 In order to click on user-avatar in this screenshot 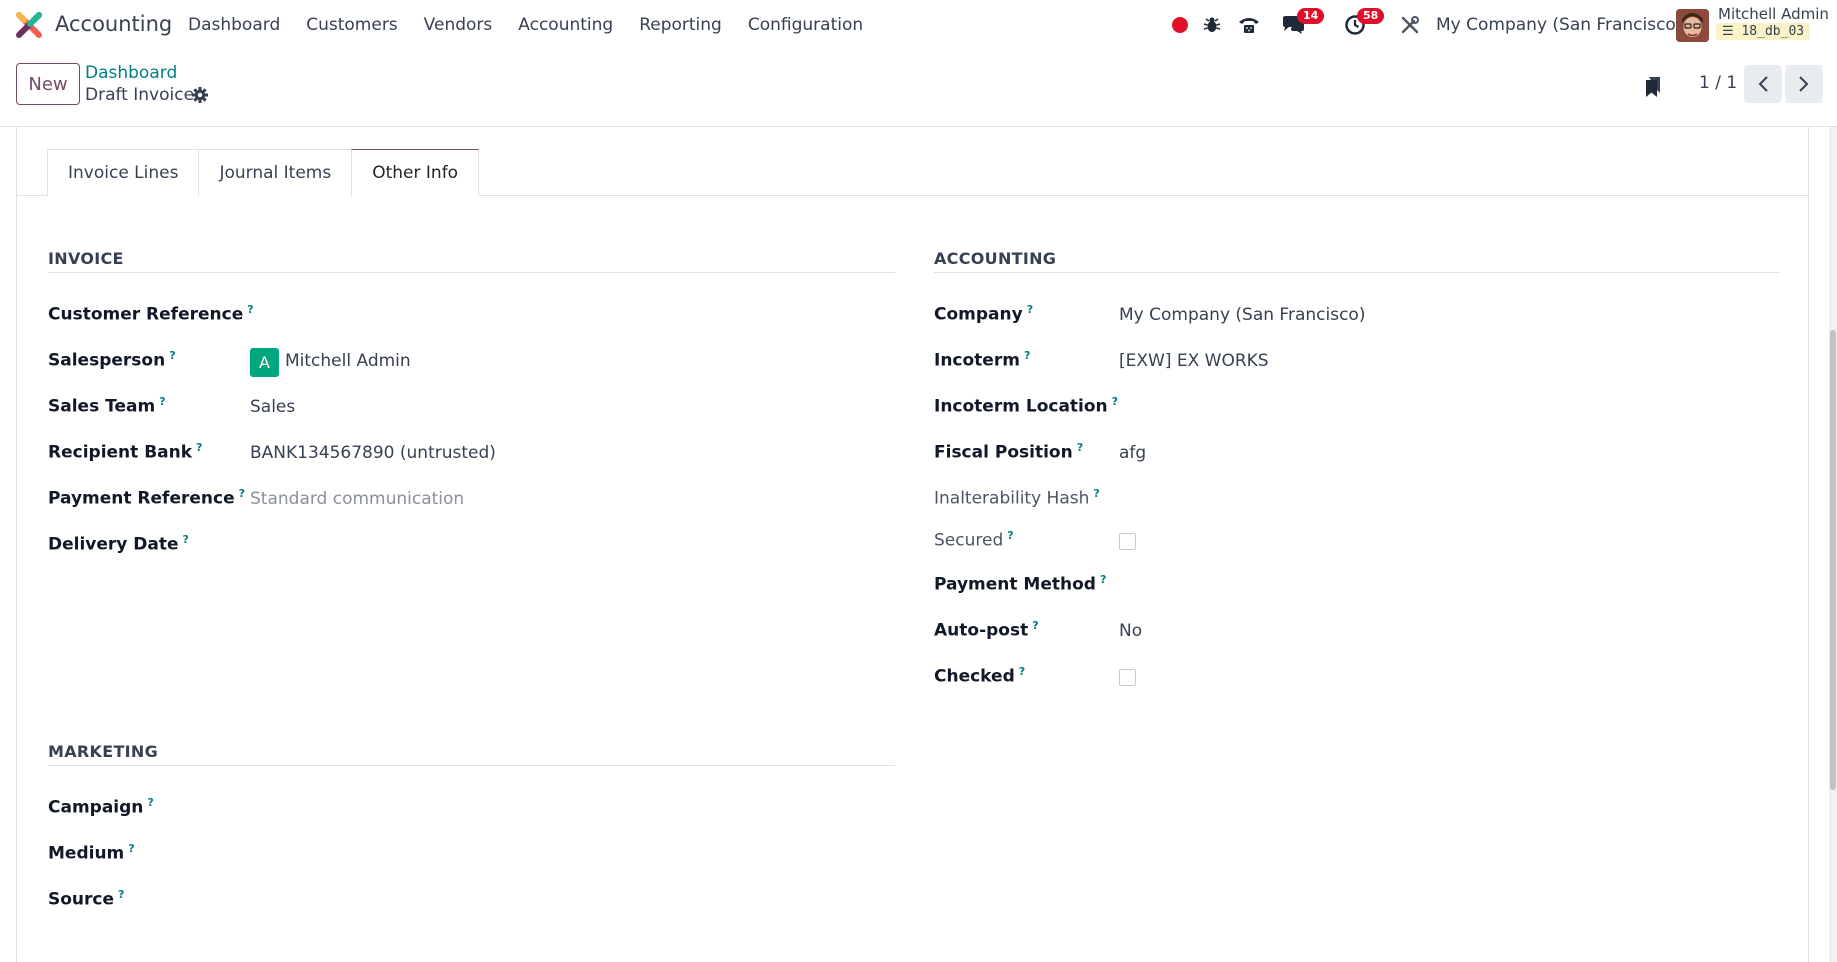, I will do `click(1692, 25)`.